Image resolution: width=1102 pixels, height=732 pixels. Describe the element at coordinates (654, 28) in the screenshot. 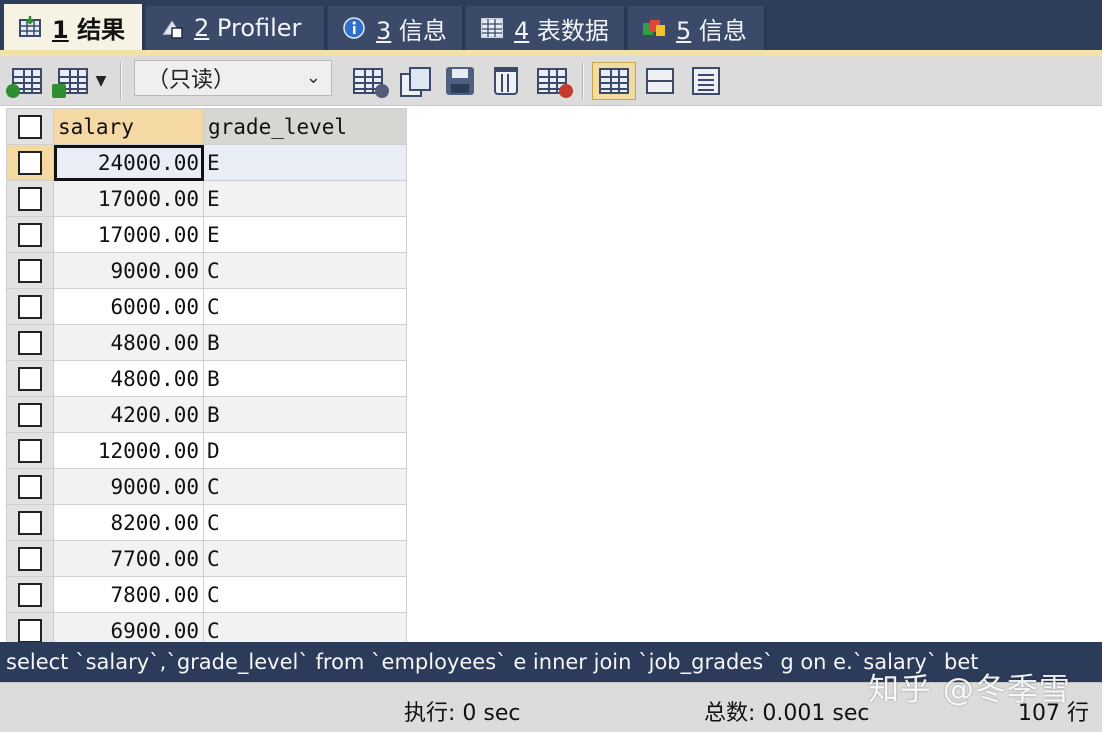

I see `info-history-icon` at that location.